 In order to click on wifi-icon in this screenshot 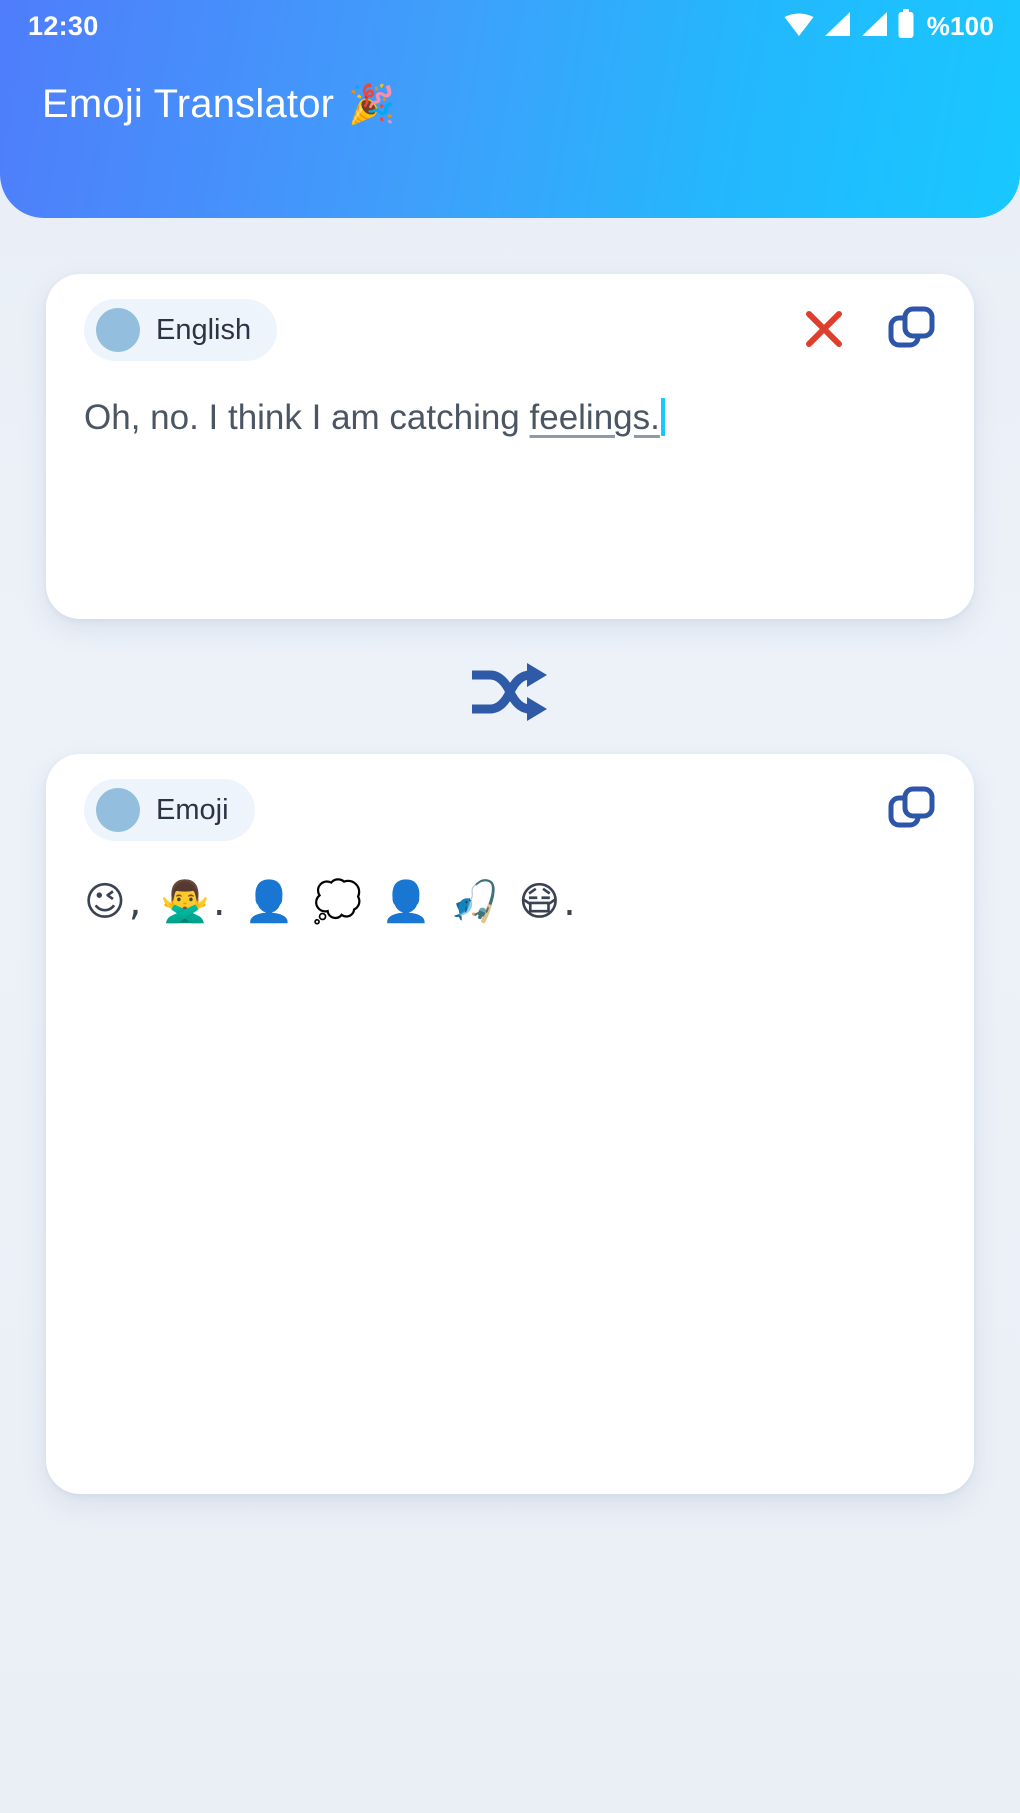, I will do `click(799, 26)`.